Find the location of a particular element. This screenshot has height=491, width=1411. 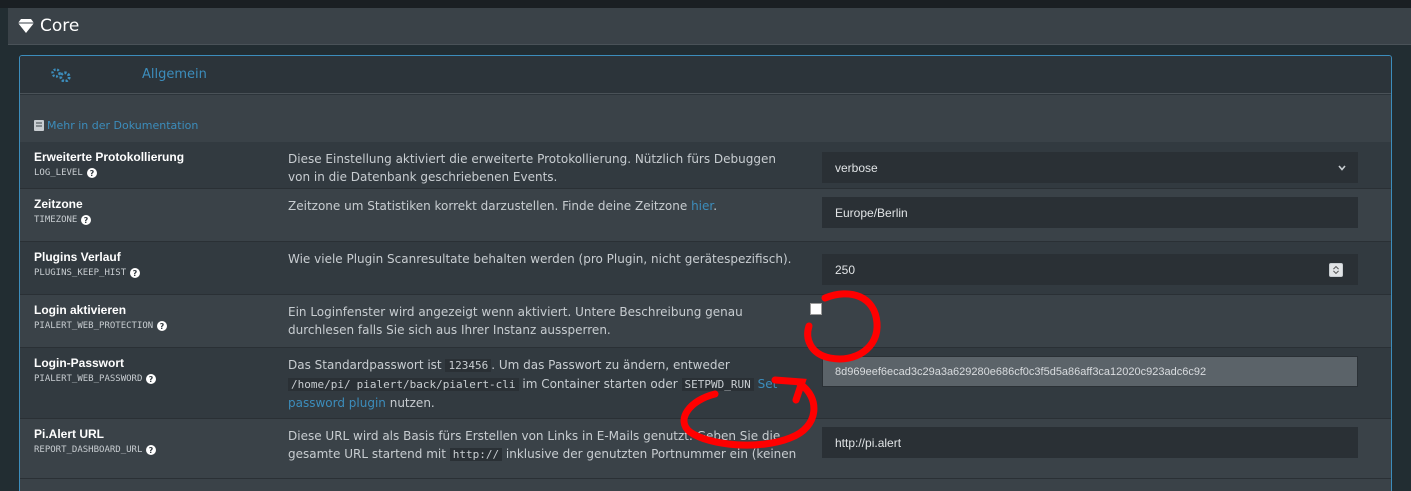

description-text: Das Standardpasswort ist is located at coordinates (367, 365).